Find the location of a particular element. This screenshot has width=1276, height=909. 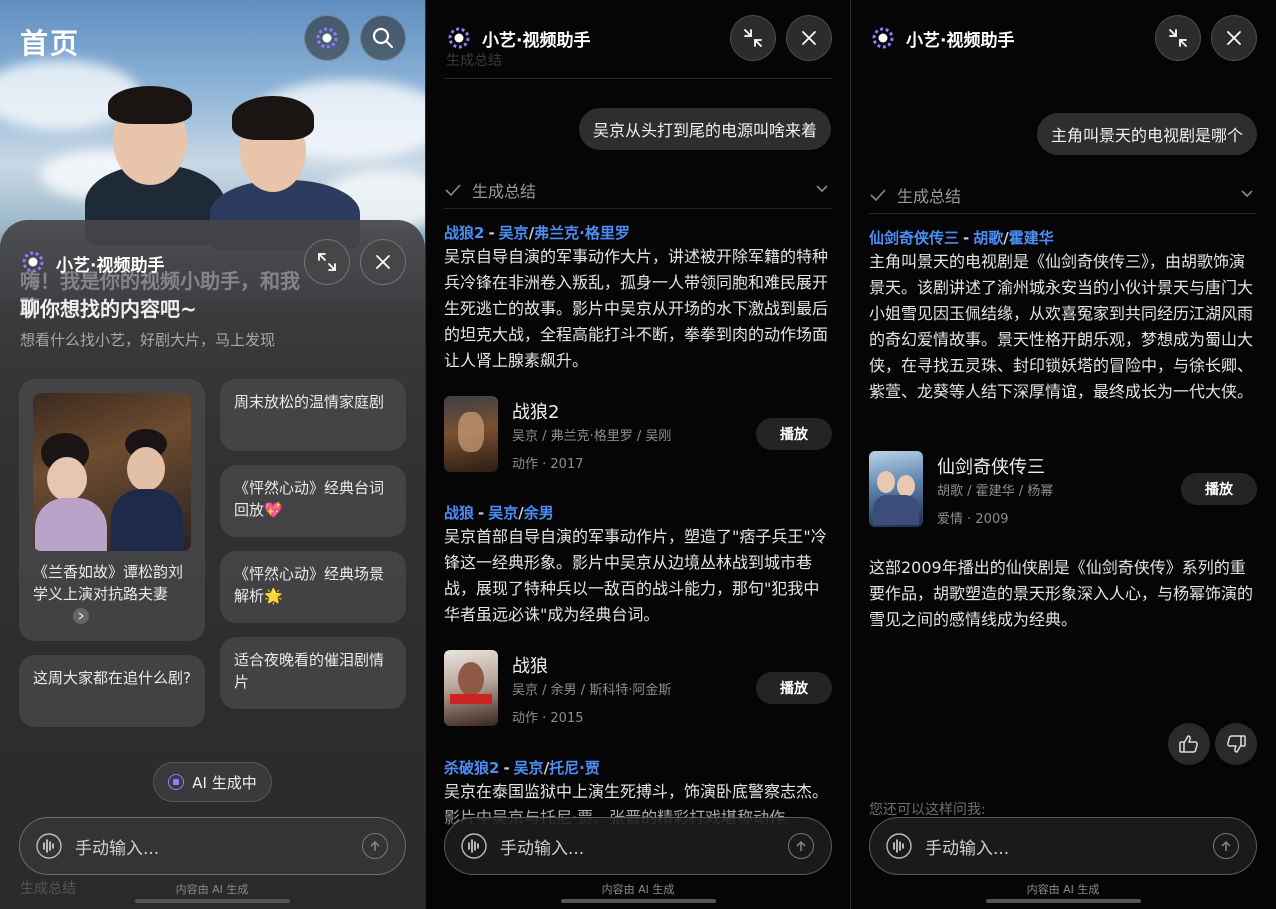

user-message: 主角叫景天的电视剧是哪个 is located at coordinates (1146, 134).